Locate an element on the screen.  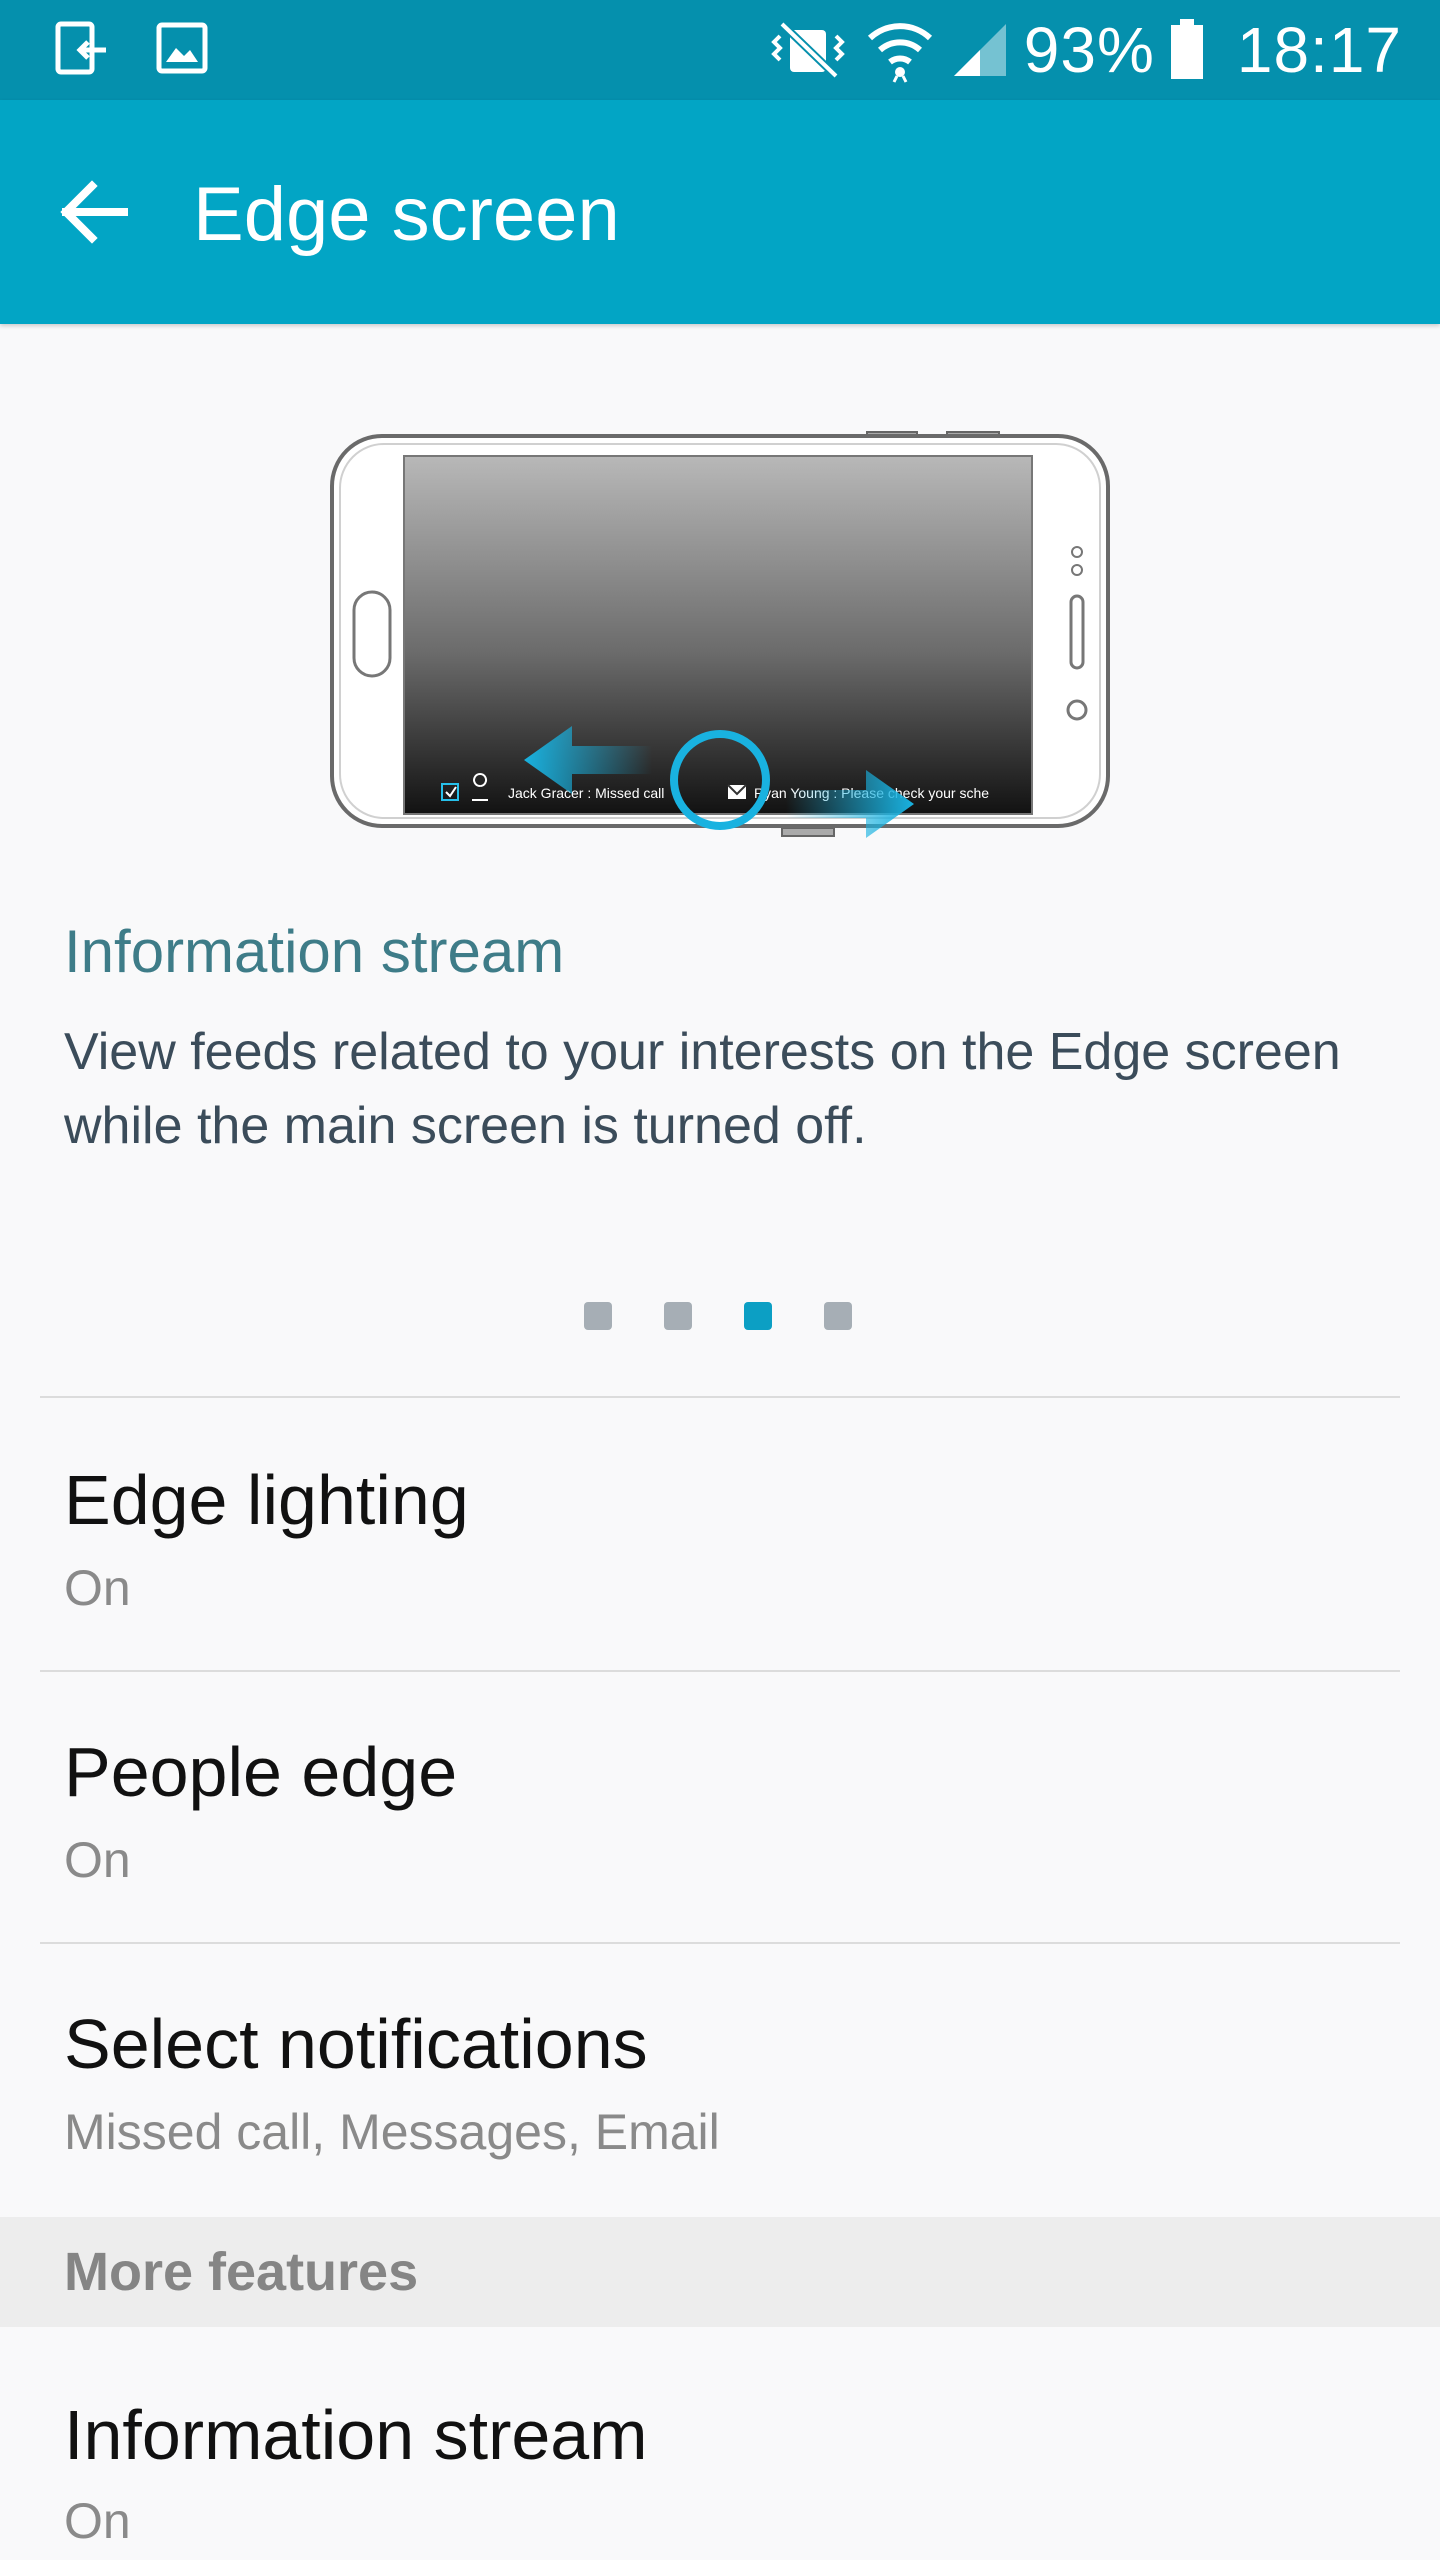
status-right-icons: 93% 18:17 is located at coordinates (1084, 50).